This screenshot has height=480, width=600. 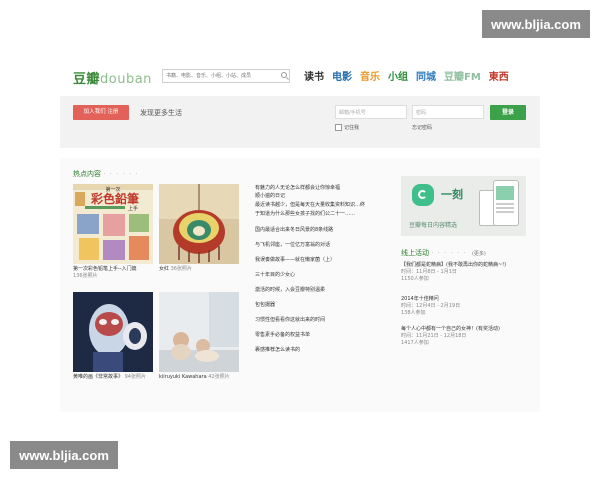 What do you see at coordinates (135, 377) in the screenshot?
I see `album-photo-count: 94张照片` at bounding box center [135, 377].